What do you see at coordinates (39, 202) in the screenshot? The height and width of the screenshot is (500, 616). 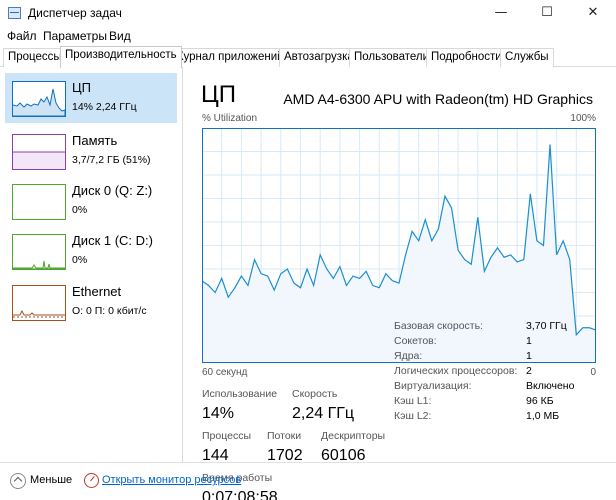 I see `disk-0-thumbnail` at bounding box center [39, 202].